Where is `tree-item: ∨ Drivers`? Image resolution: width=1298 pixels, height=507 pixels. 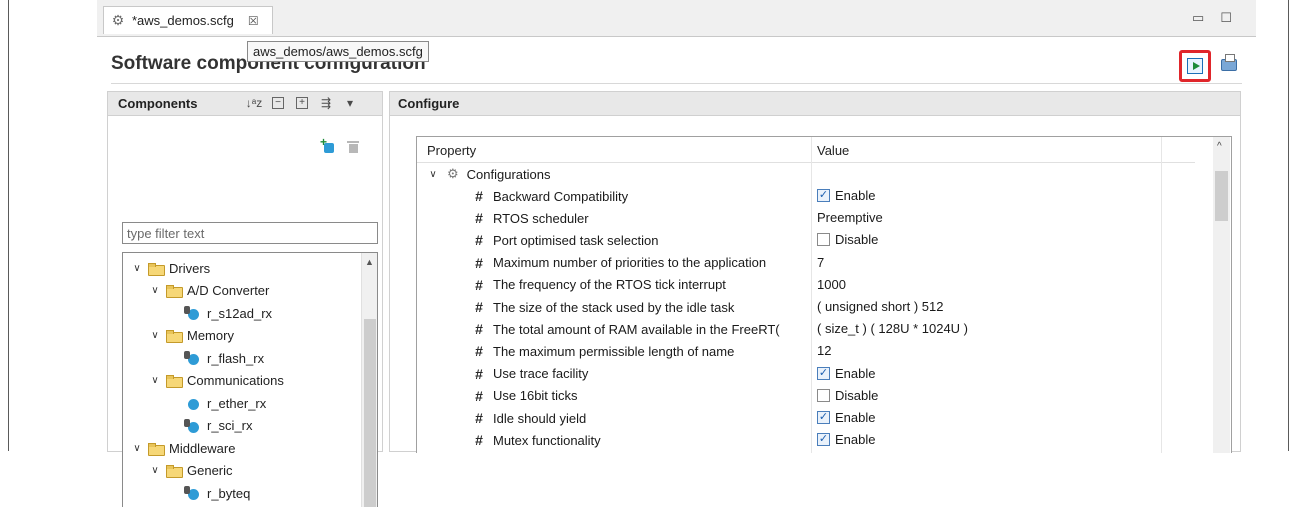 tree-item: ∨ Drivers is located at coordinates (170, 268).